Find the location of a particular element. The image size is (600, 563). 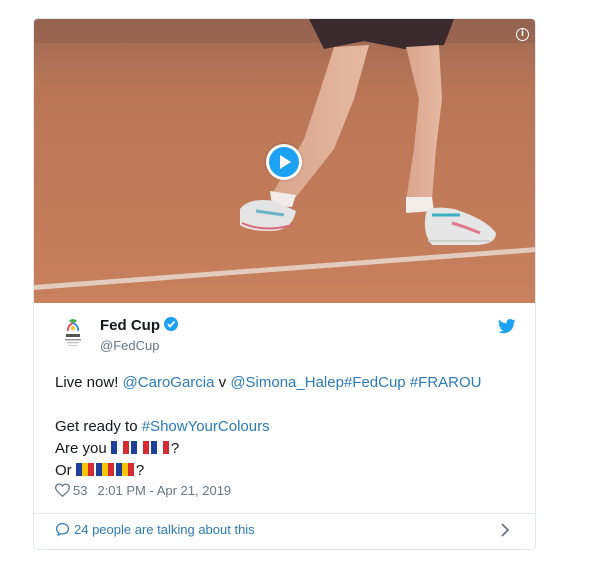

play-icon is located at coordinates (284, 162).